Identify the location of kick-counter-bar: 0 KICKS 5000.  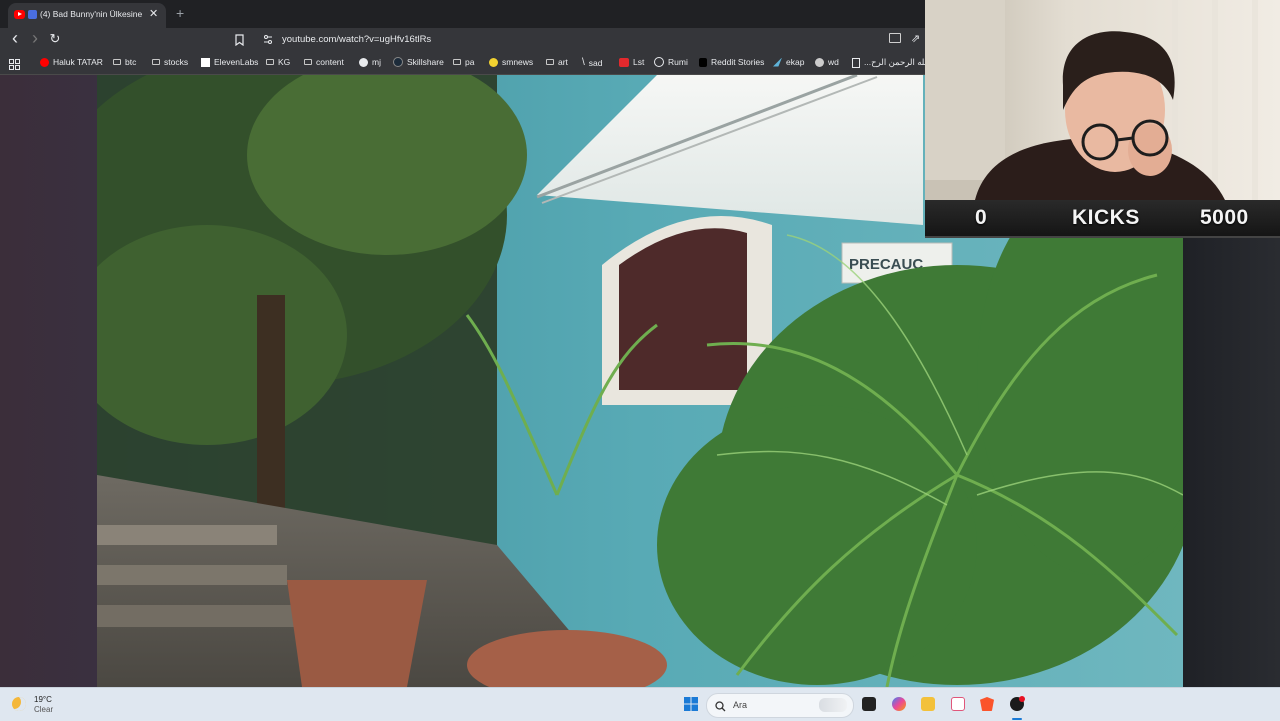
(1102, 219).